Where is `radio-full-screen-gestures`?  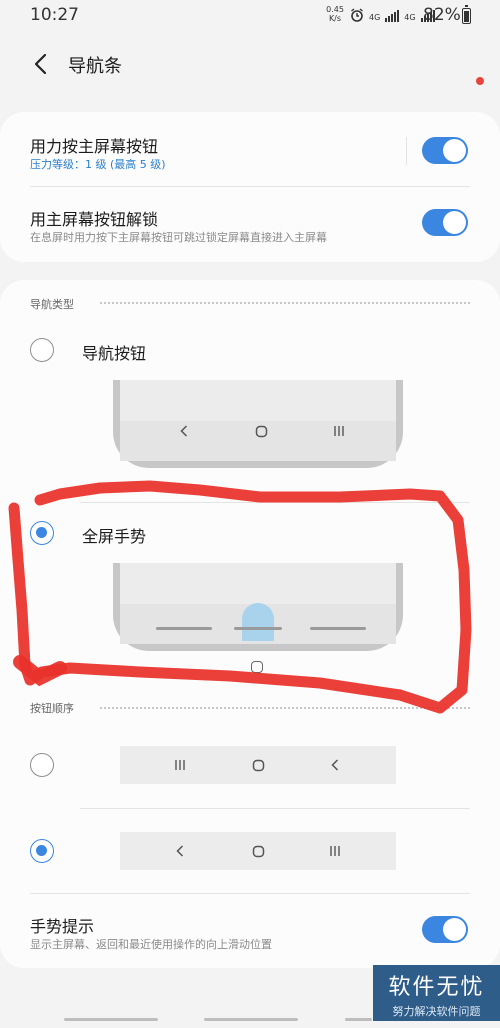 radio-full-screen-gestures is located at coordinates (42, 533).